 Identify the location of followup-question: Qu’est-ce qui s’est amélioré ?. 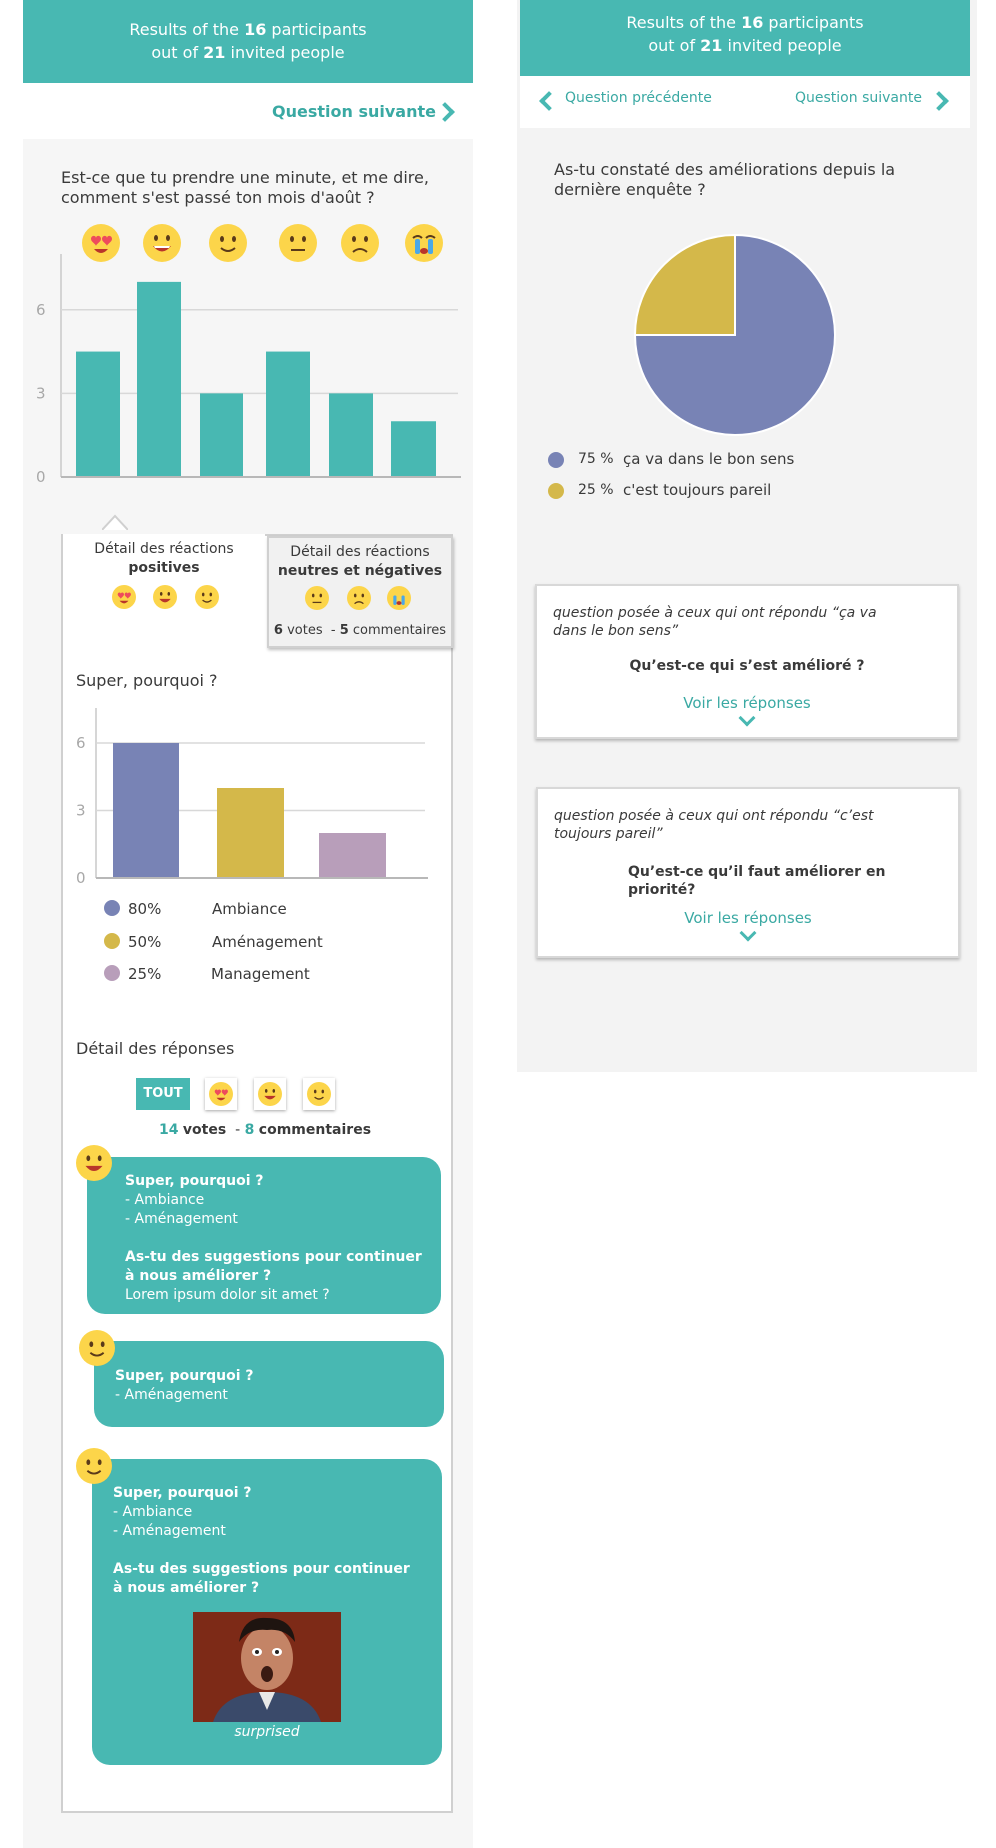
(747, 666).